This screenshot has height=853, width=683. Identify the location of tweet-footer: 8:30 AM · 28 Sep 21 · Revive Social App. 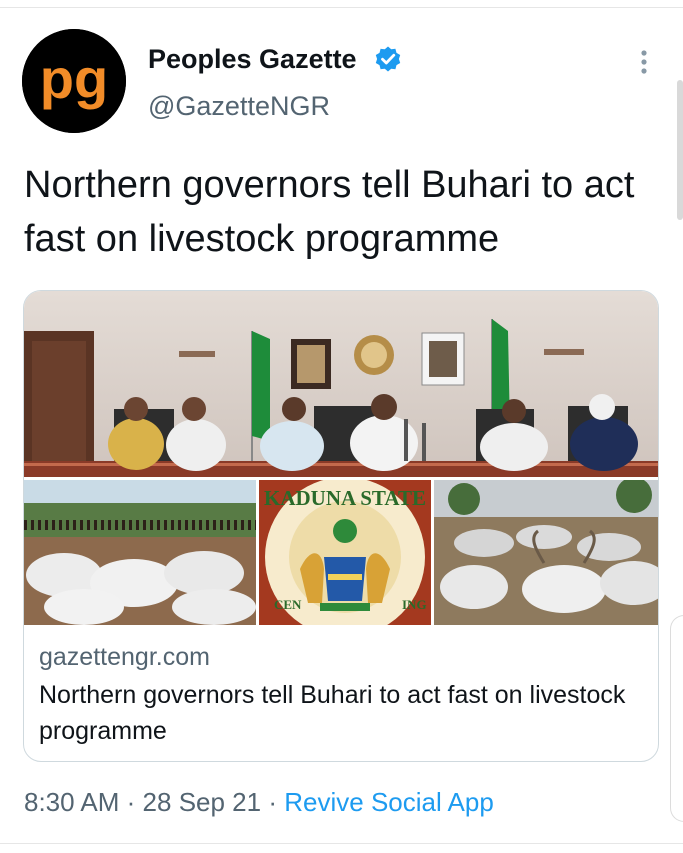
(259, 802).